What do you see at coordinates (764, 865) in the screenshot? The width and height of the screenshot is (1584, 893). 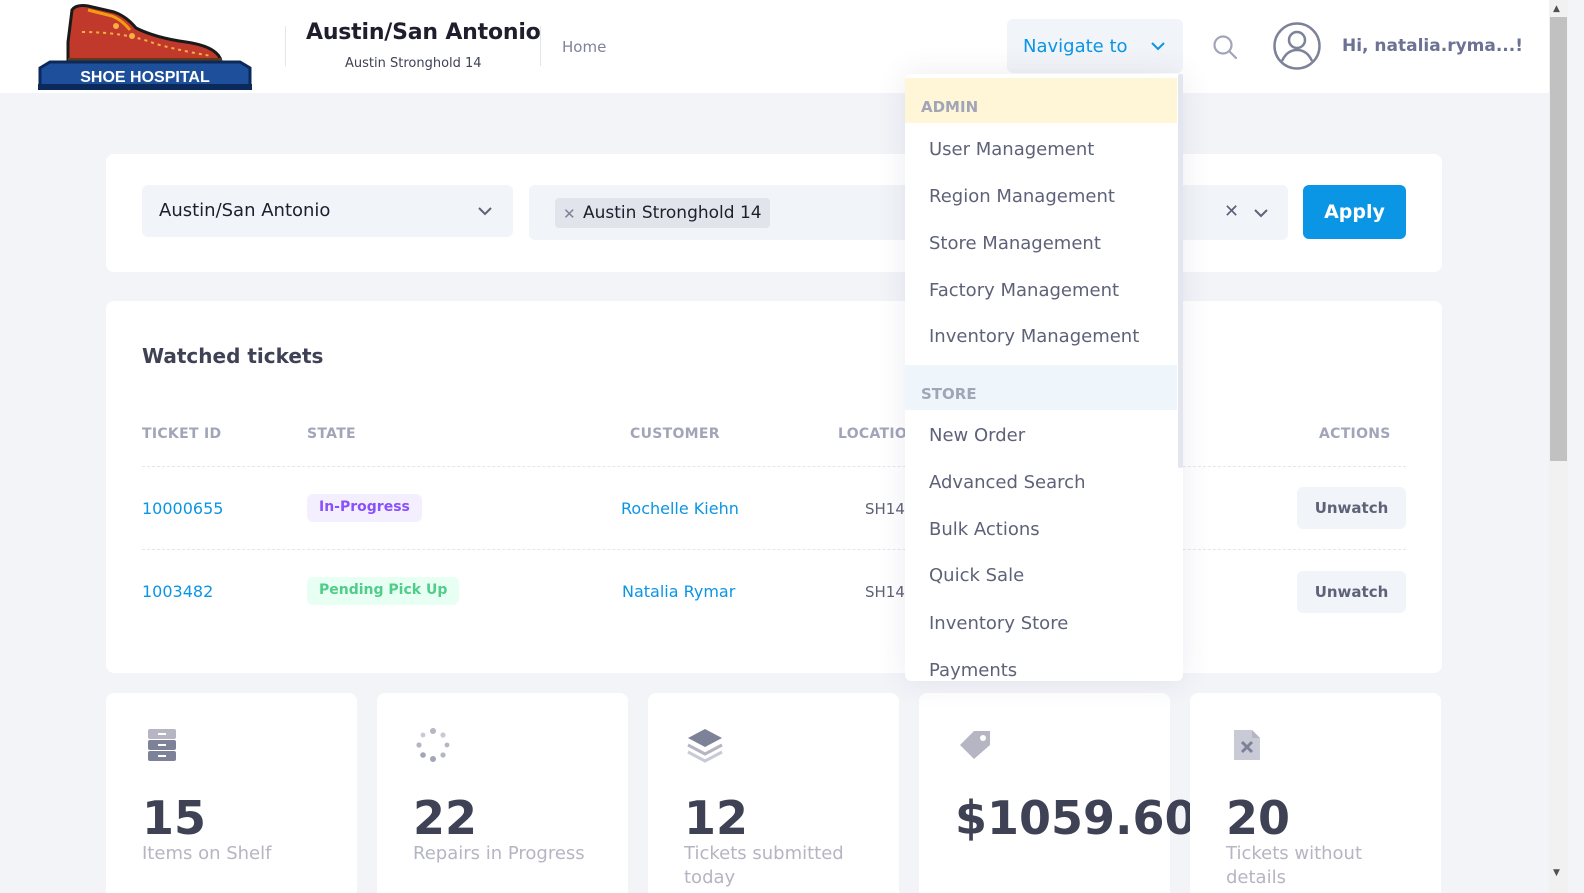 I see `stat-label: Tickets submitted today` at bounding box center [764, 865].